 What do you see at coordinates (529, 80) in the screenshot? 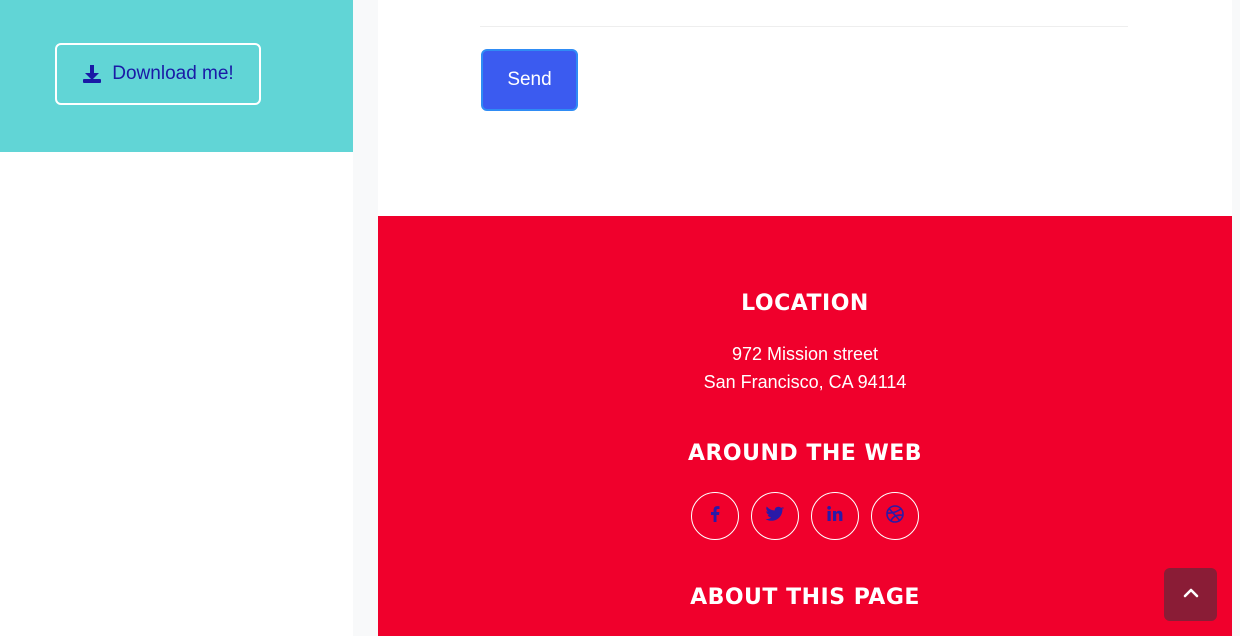
I see `send-button: Send` at bounding box center [529, 80].